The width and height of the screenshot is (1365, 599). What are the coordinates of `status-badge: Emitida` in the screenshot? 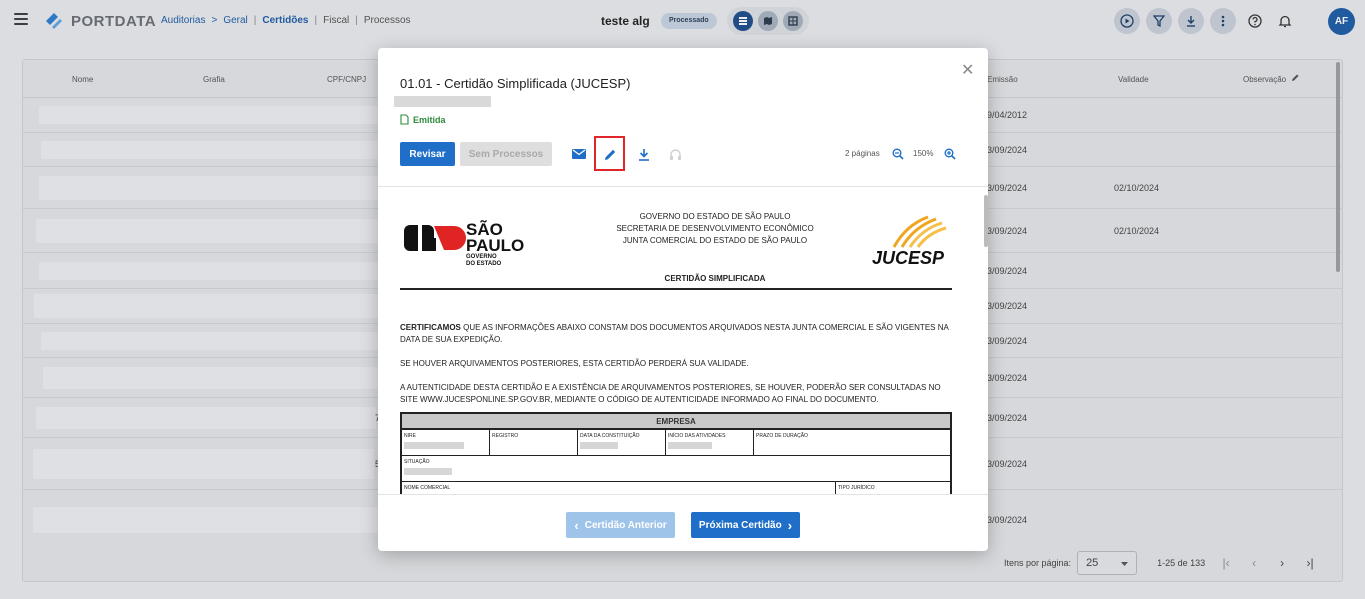 It's located at (423, 119).